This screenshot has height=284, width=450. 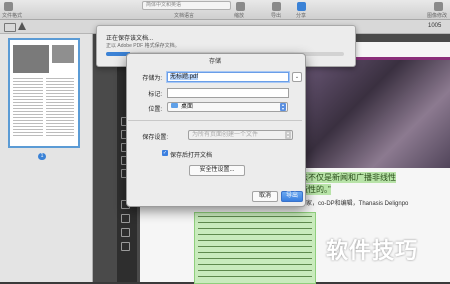 What do you see at coordinates (276, 6) in the screenshot?
I see `export-icon` at bounding box center [276, 6].